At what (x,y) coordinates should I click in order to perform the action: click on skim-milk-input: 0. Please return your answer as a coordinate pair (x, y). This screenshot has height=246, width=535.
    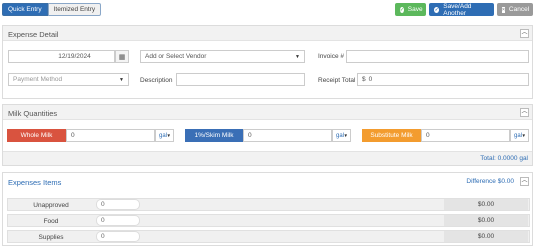
    Looking at the image, I should click on (287, 135).